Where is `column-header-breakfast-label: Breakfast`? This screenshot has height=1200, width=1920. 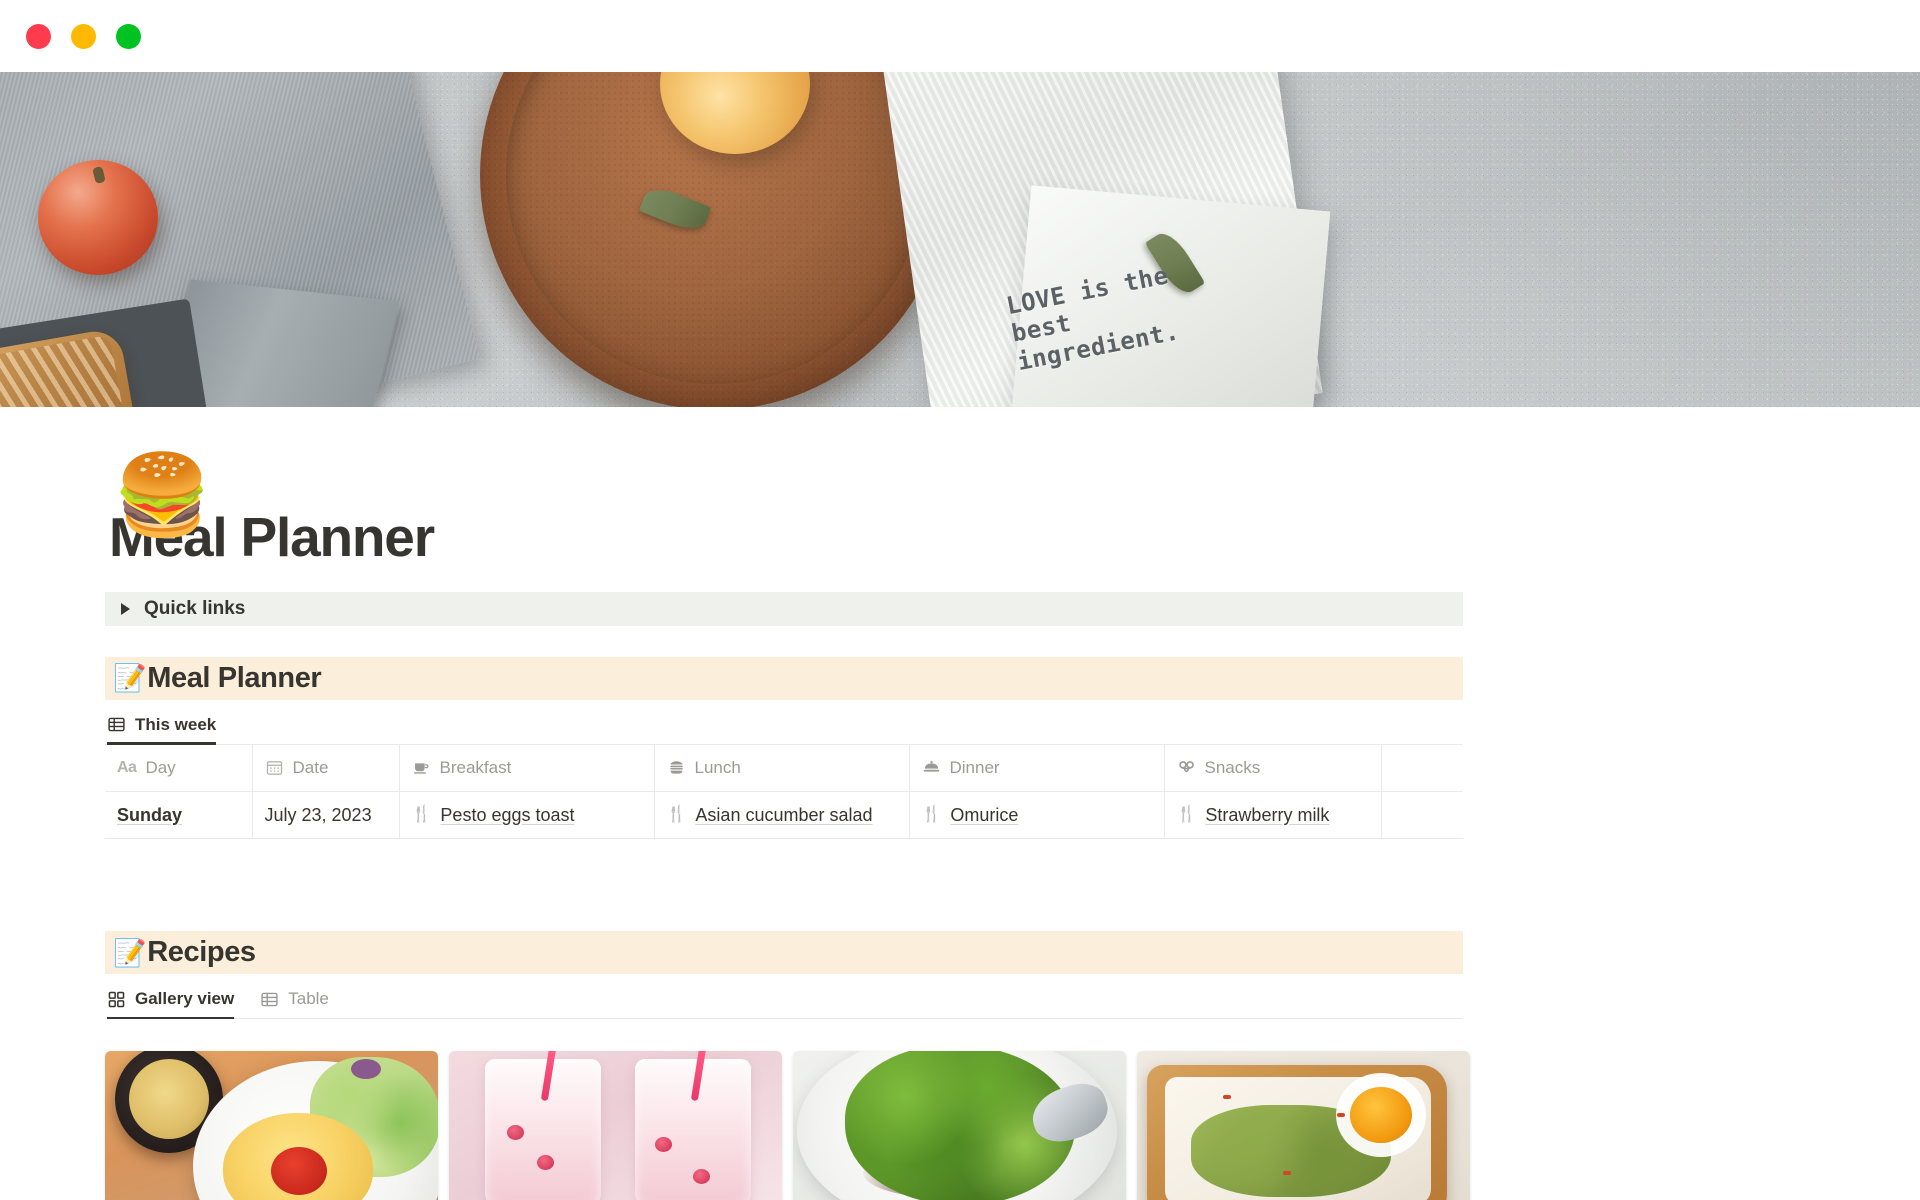
column-header-breakfast-label: Breakfast is located at coordinates (475, 767).